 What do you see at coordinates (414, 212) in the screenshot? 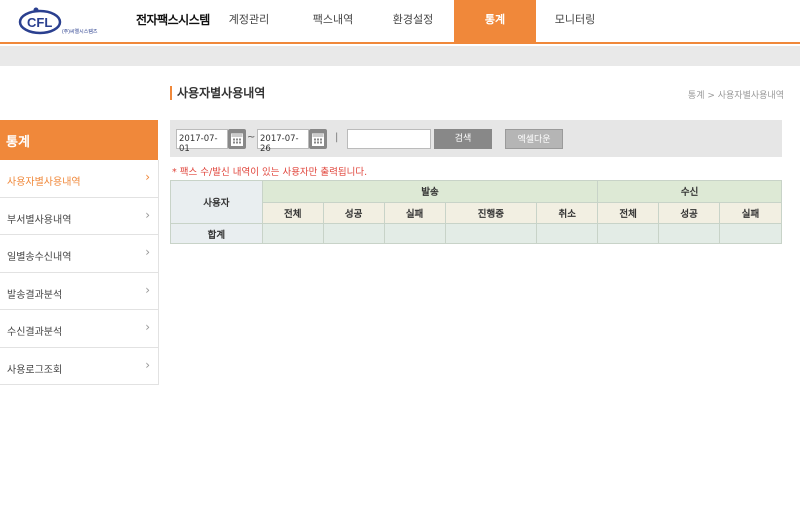
I see `send-col-fail: 실패` at bounding box center [414, 212].